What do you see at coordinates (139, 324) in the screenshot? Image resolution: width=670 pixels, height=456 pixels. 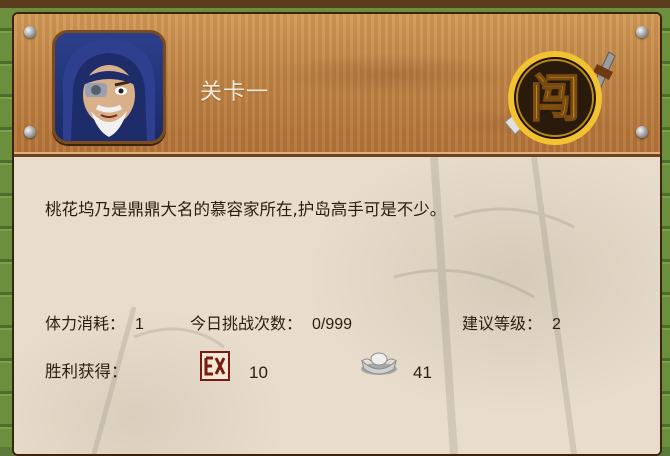 I see `stamina-value: 1` at bounding box center [139, 324].